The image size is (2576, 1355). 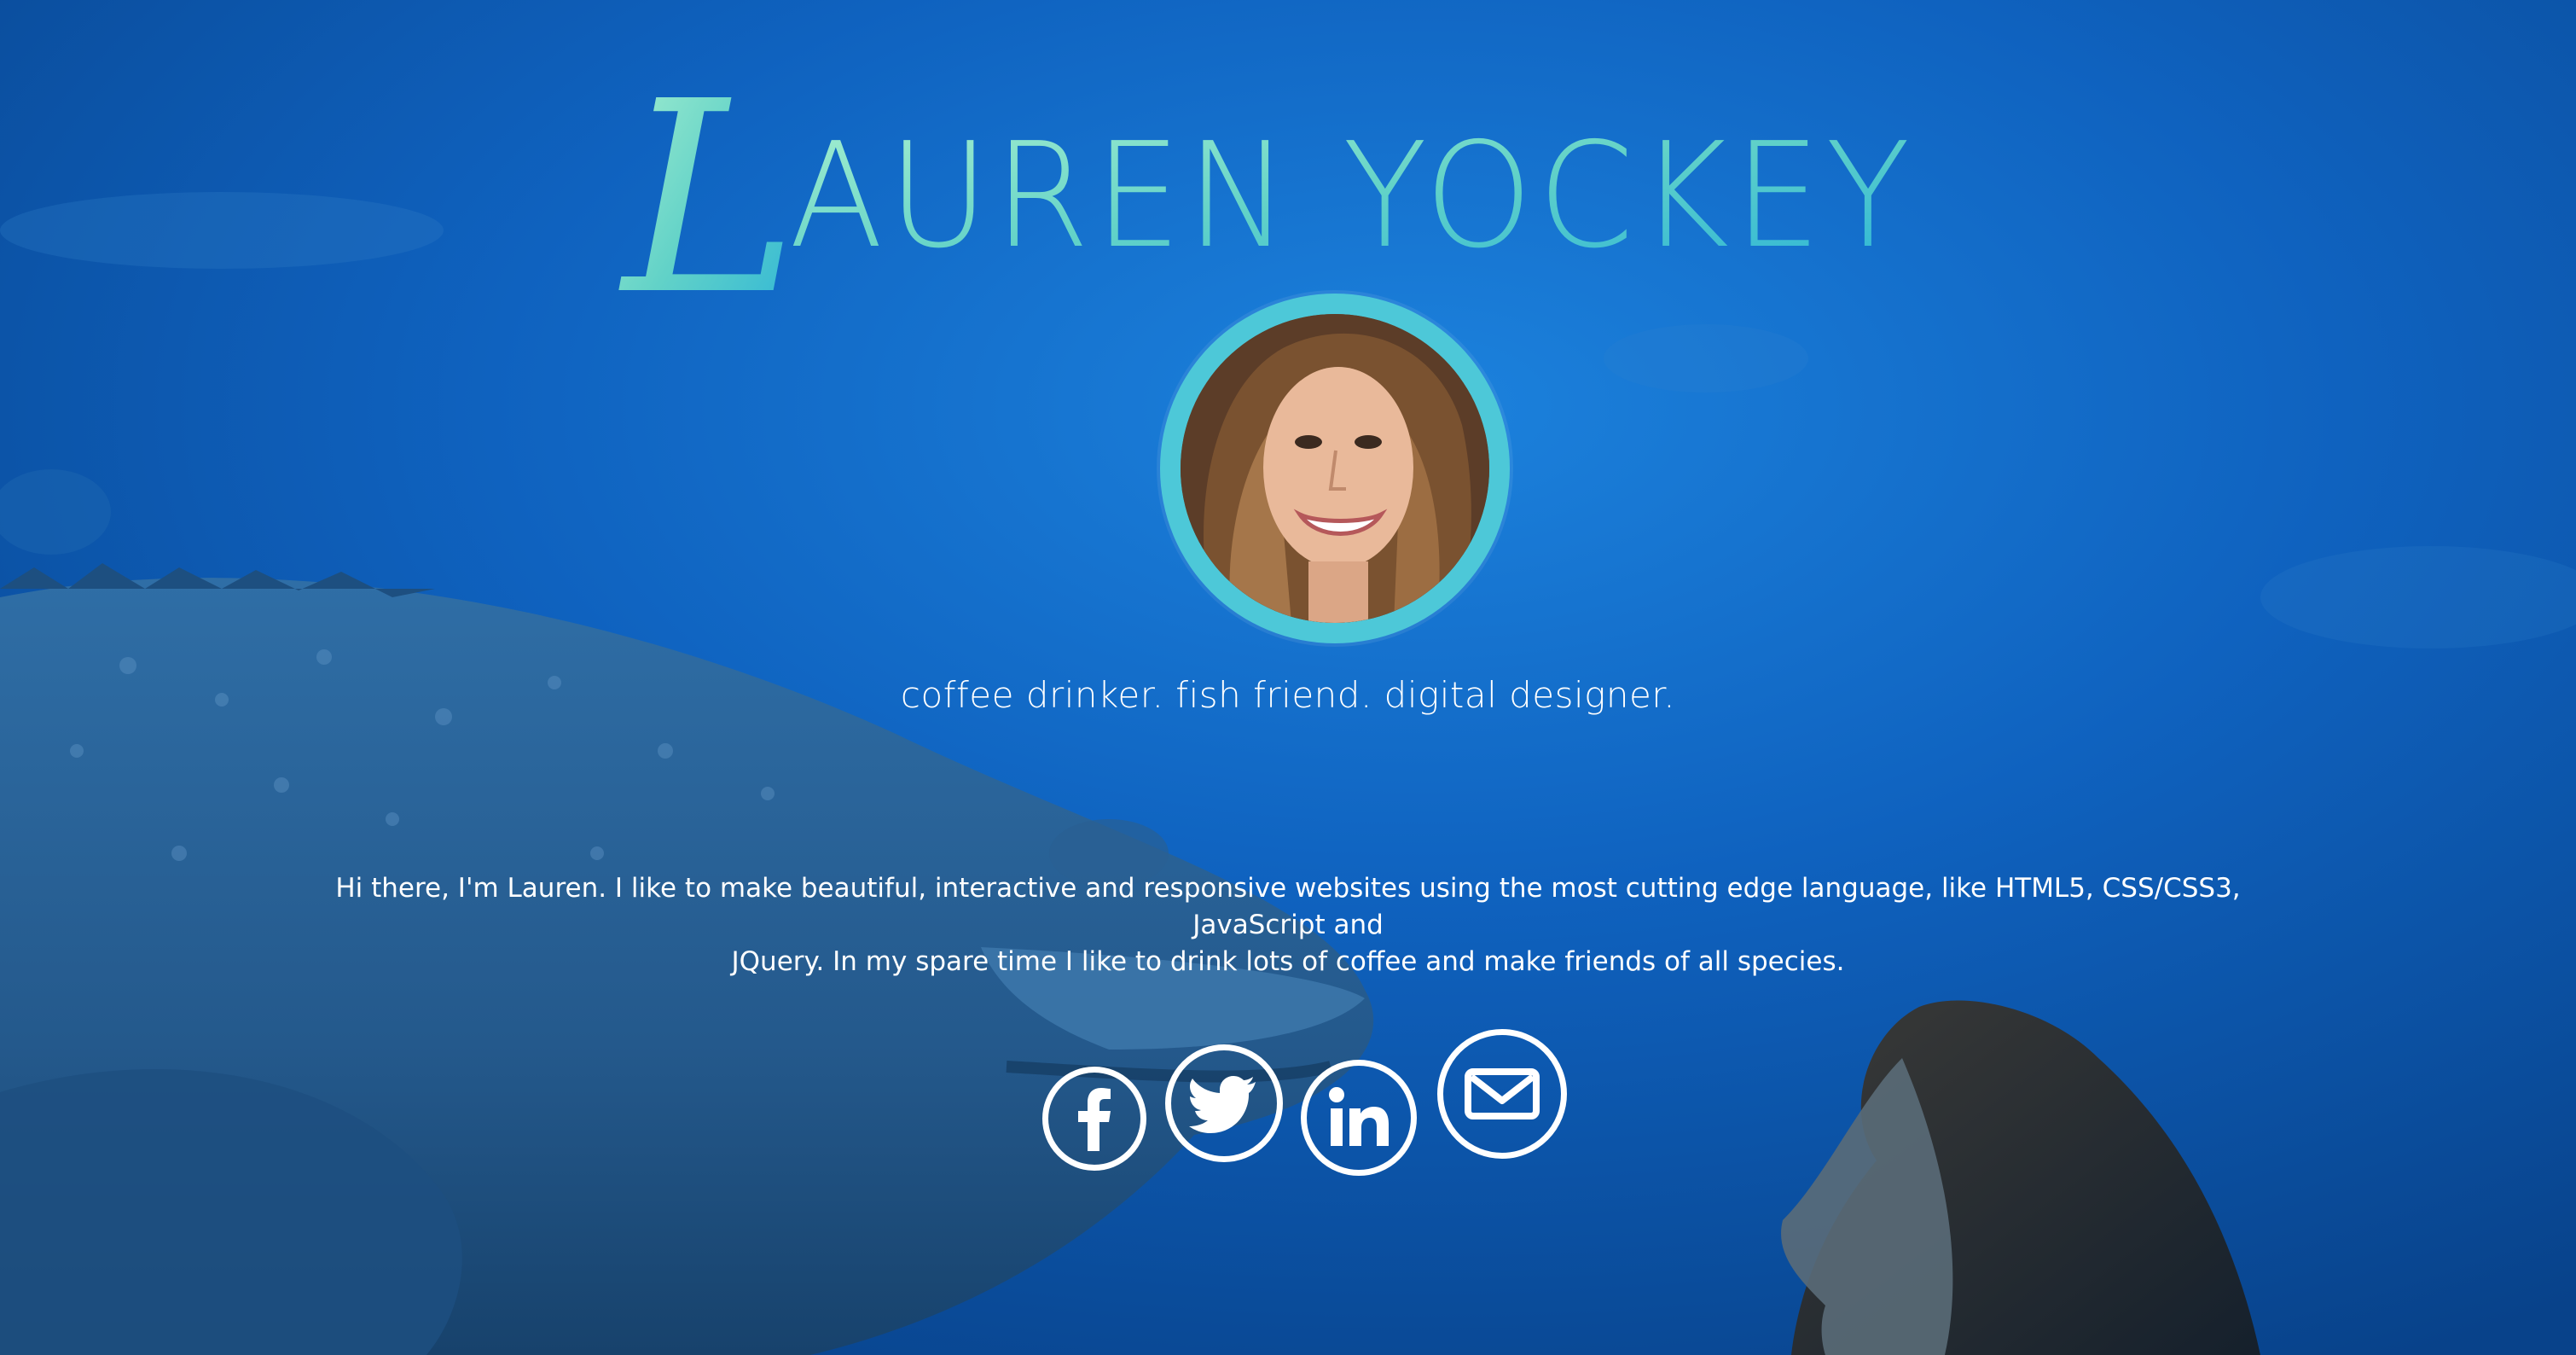 I want to click on profile-avatar, so click(x=1335, y=468).